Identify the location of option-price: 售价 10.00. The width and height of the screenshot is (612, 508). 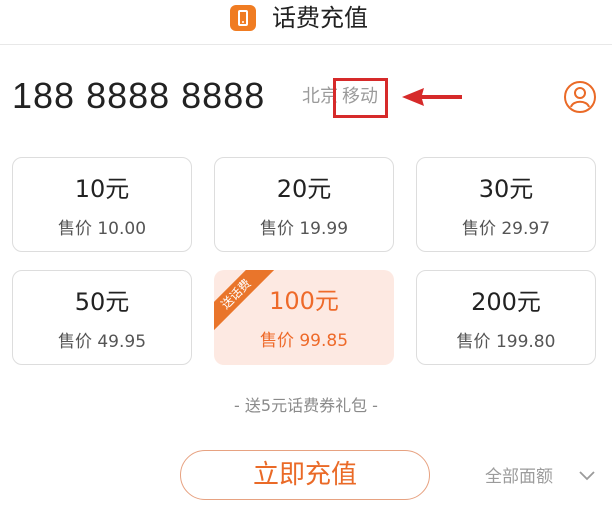
(102, 229).